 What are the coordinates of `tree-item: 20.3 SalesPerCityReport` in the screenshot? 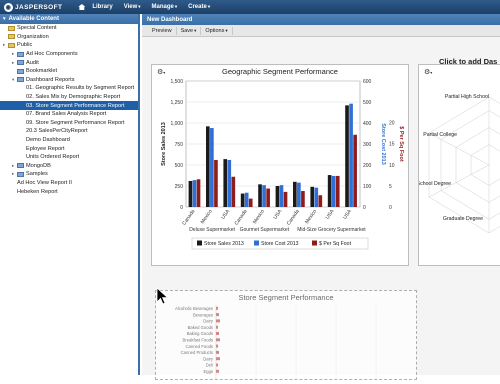 It's located at (69, 131).